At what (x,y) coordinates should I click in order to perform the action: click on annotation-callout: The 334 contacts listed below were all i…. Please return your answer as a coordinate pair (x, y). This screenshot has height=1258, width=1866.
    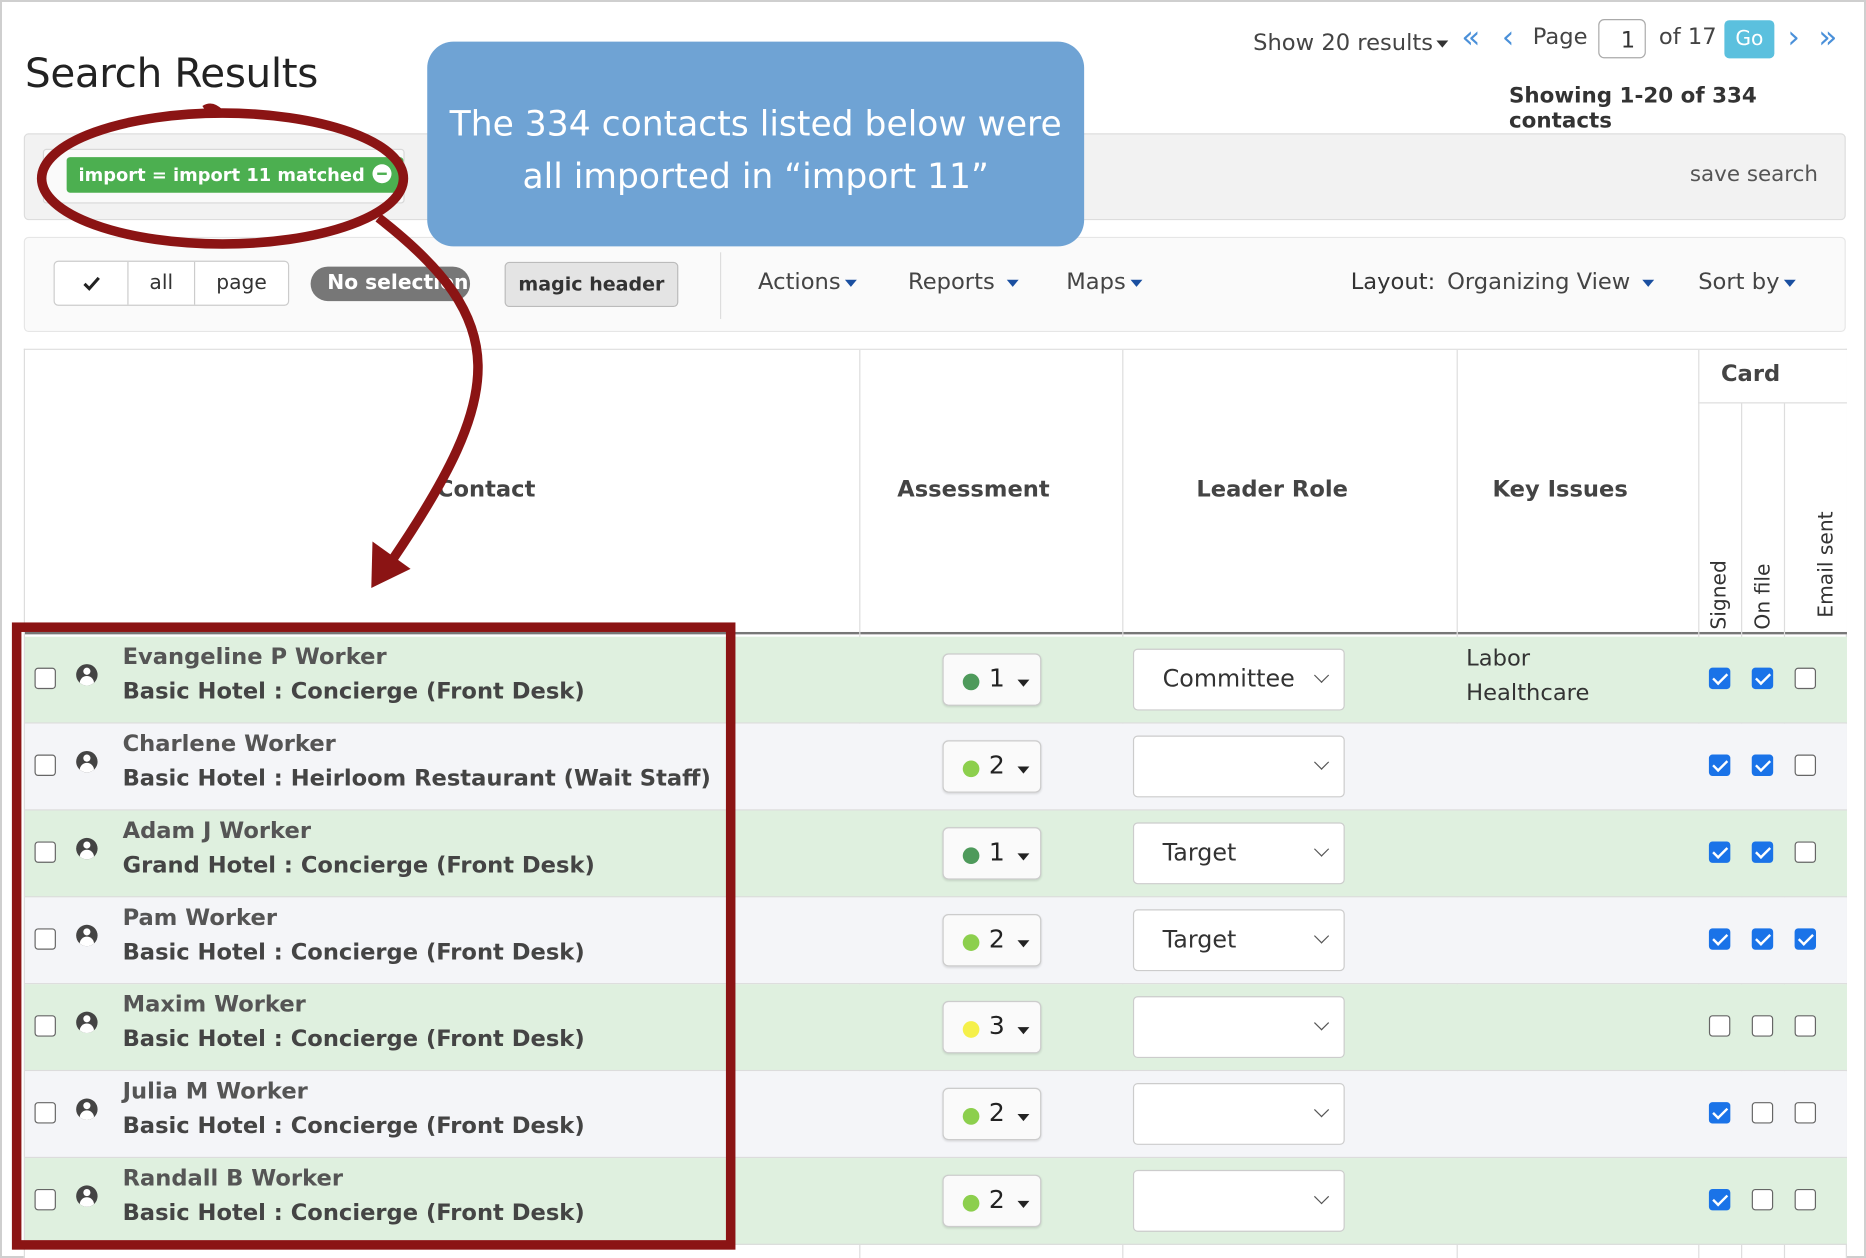
    Looking at the image, I should click on (756, 144).